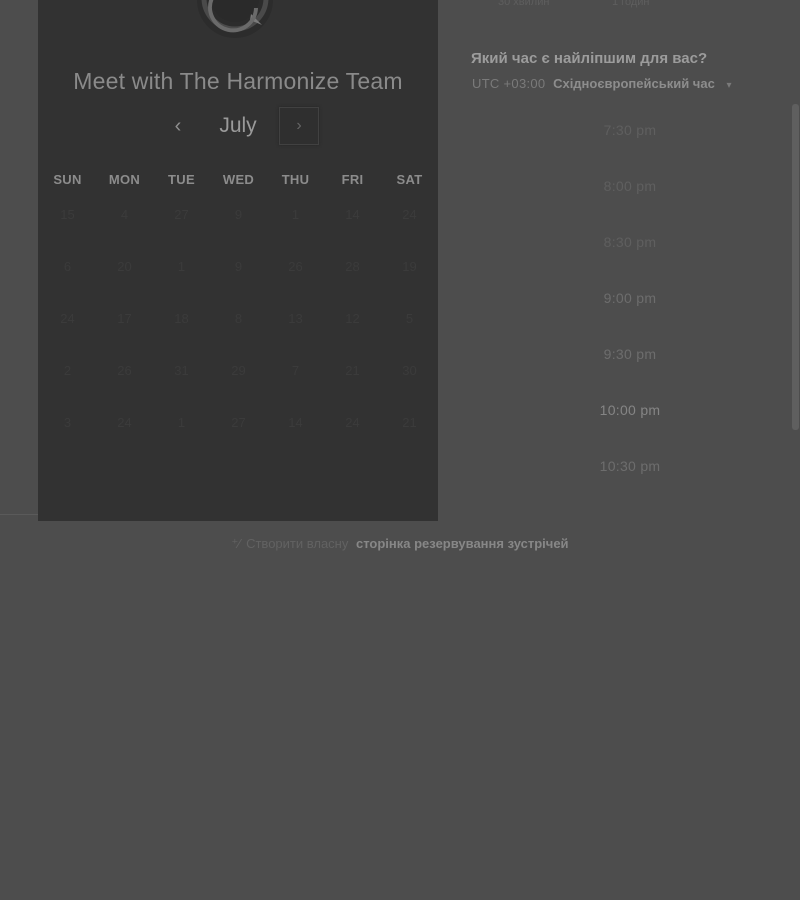 This screenshot has height=900, width=800. What do you see at coordinates (181, 179) in the screenshot?
I see `weekday-tue: TUE` at bounding box center [181, 179].